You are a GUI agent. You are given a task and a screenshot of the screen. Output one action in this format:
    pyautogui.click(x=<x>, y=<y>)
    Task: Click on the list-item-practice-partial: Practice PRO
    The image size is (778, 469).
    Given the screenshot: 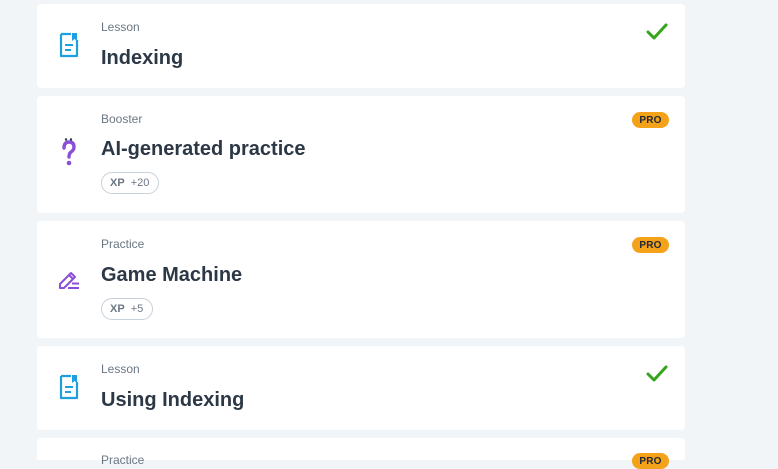 What is the action you would take?
    pyautogui.click(x=361, y=453)
    